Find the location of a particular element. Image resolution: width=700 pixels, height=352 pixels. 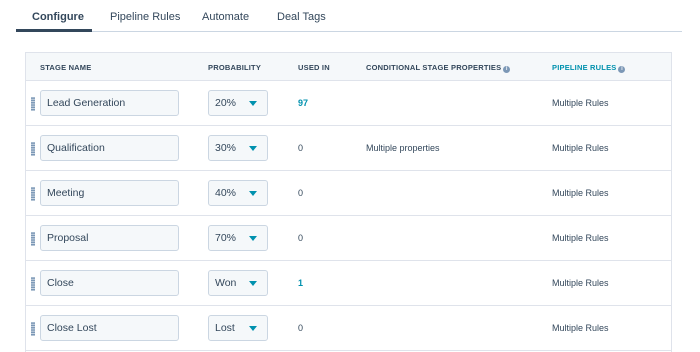

column-header-pipeline-rules-label: PIPELINE RULES is located at coordinates (584, 67).